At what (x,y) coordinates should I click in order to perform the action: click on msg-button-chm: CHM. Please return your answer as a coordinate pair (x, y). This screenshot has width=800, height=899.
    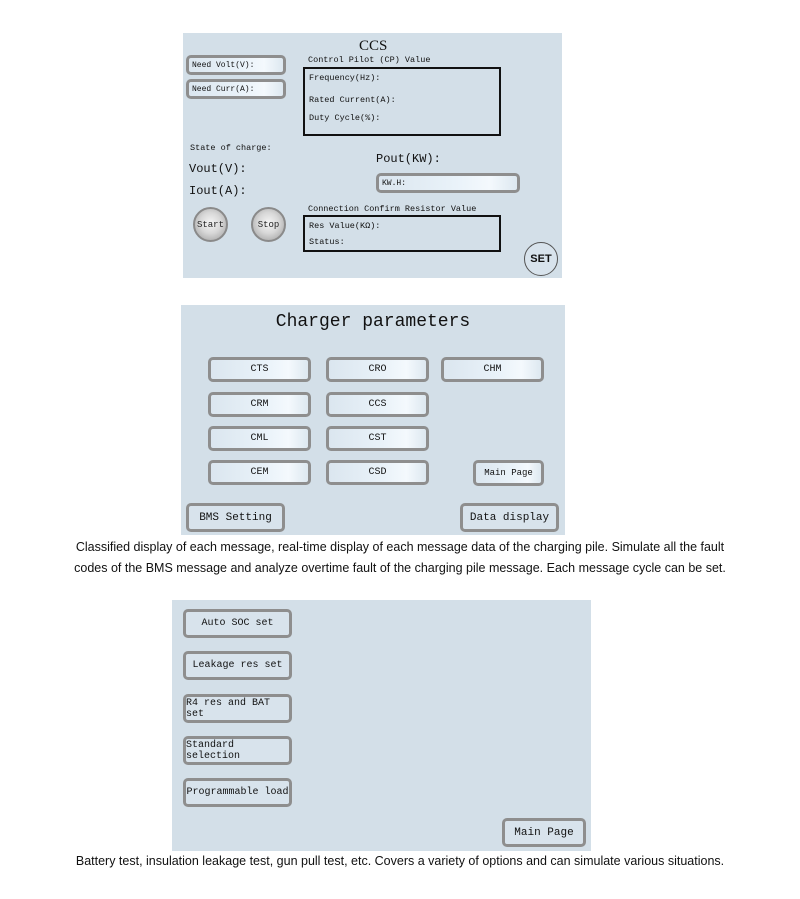
    Looking at the image, I should click on (492, 369).